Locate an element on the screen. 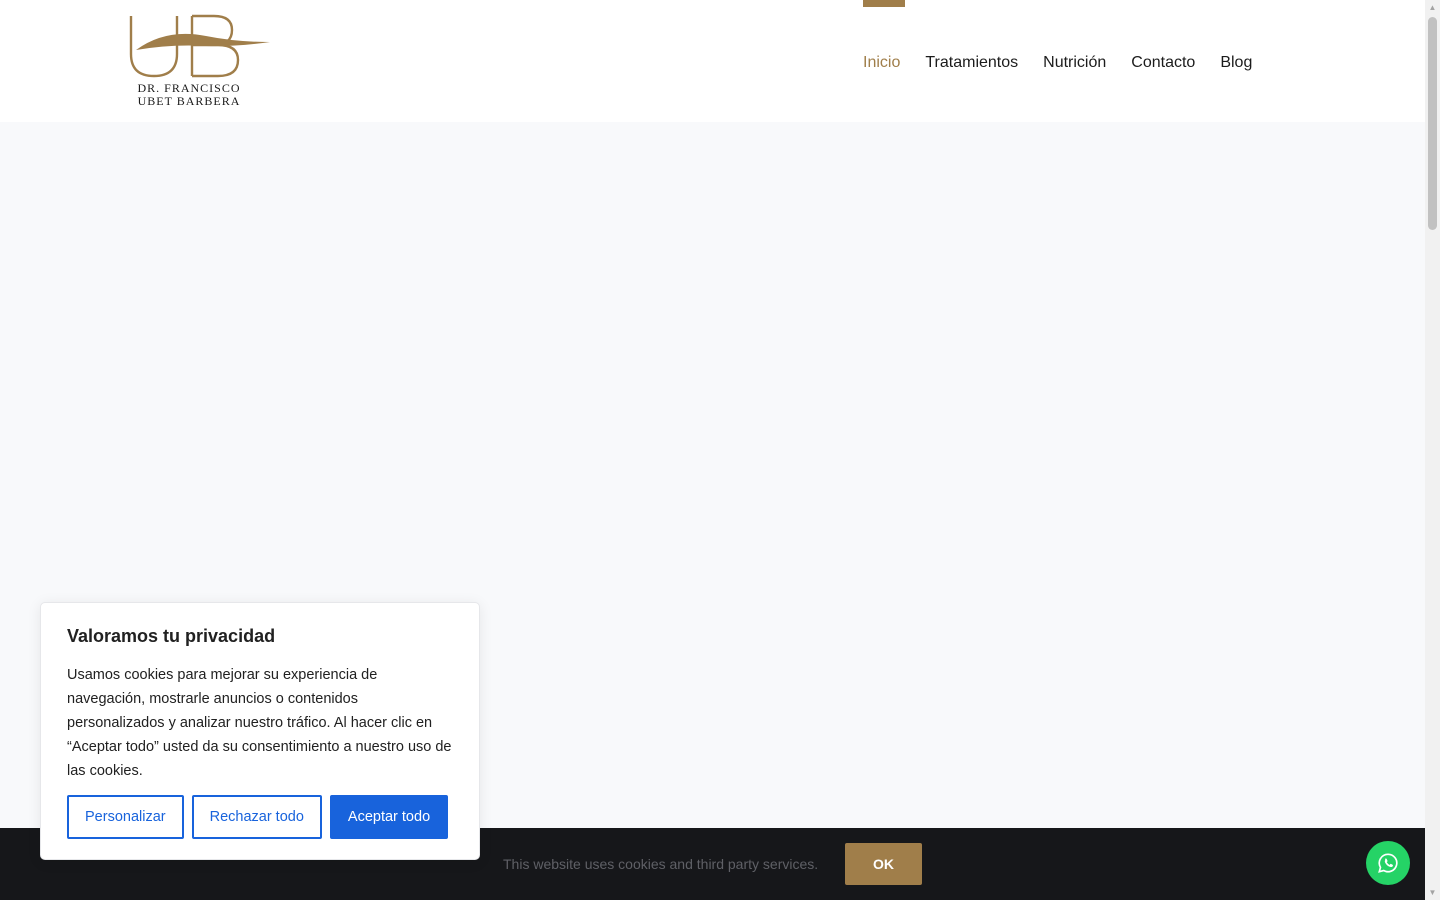  consent-title: Valoramos tu privacidad is located at coordinates (171, 636).